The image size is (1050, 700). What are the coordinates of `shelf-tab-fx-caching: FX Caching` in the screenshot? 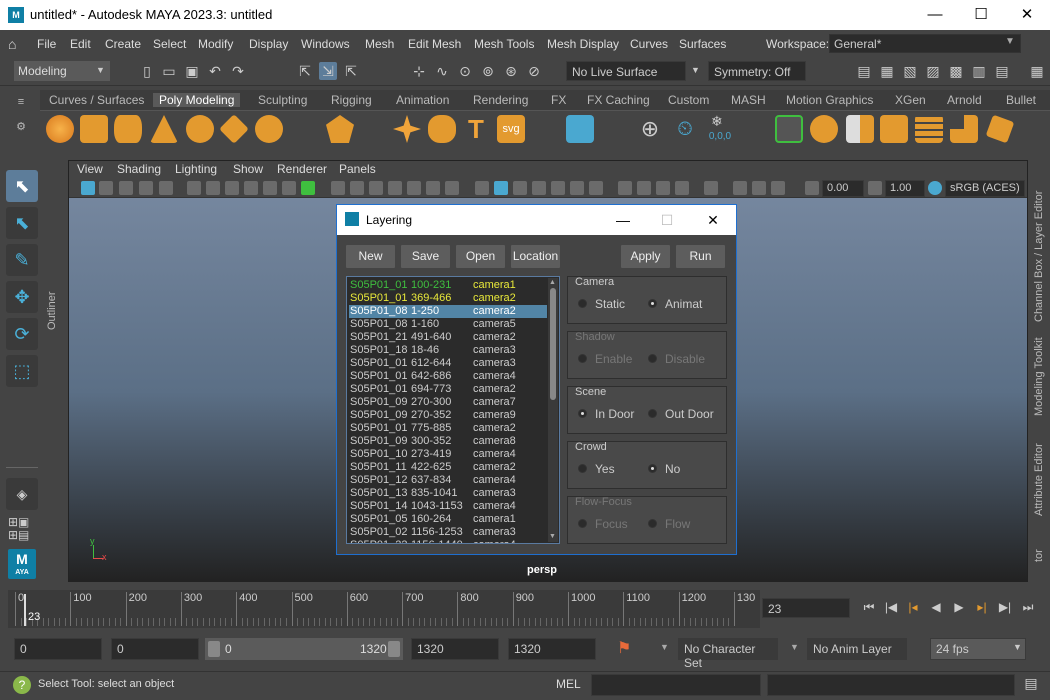 It's located at (618, 100).